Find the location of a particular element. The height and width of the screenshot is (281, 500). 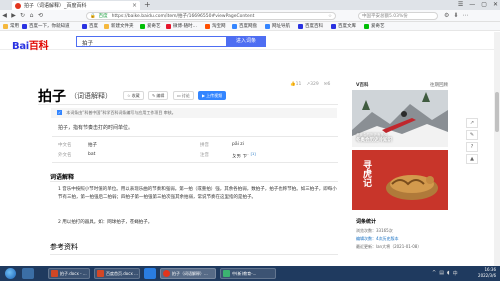

page-subtitle: （词语解释） is located at coordinates (91, 96).